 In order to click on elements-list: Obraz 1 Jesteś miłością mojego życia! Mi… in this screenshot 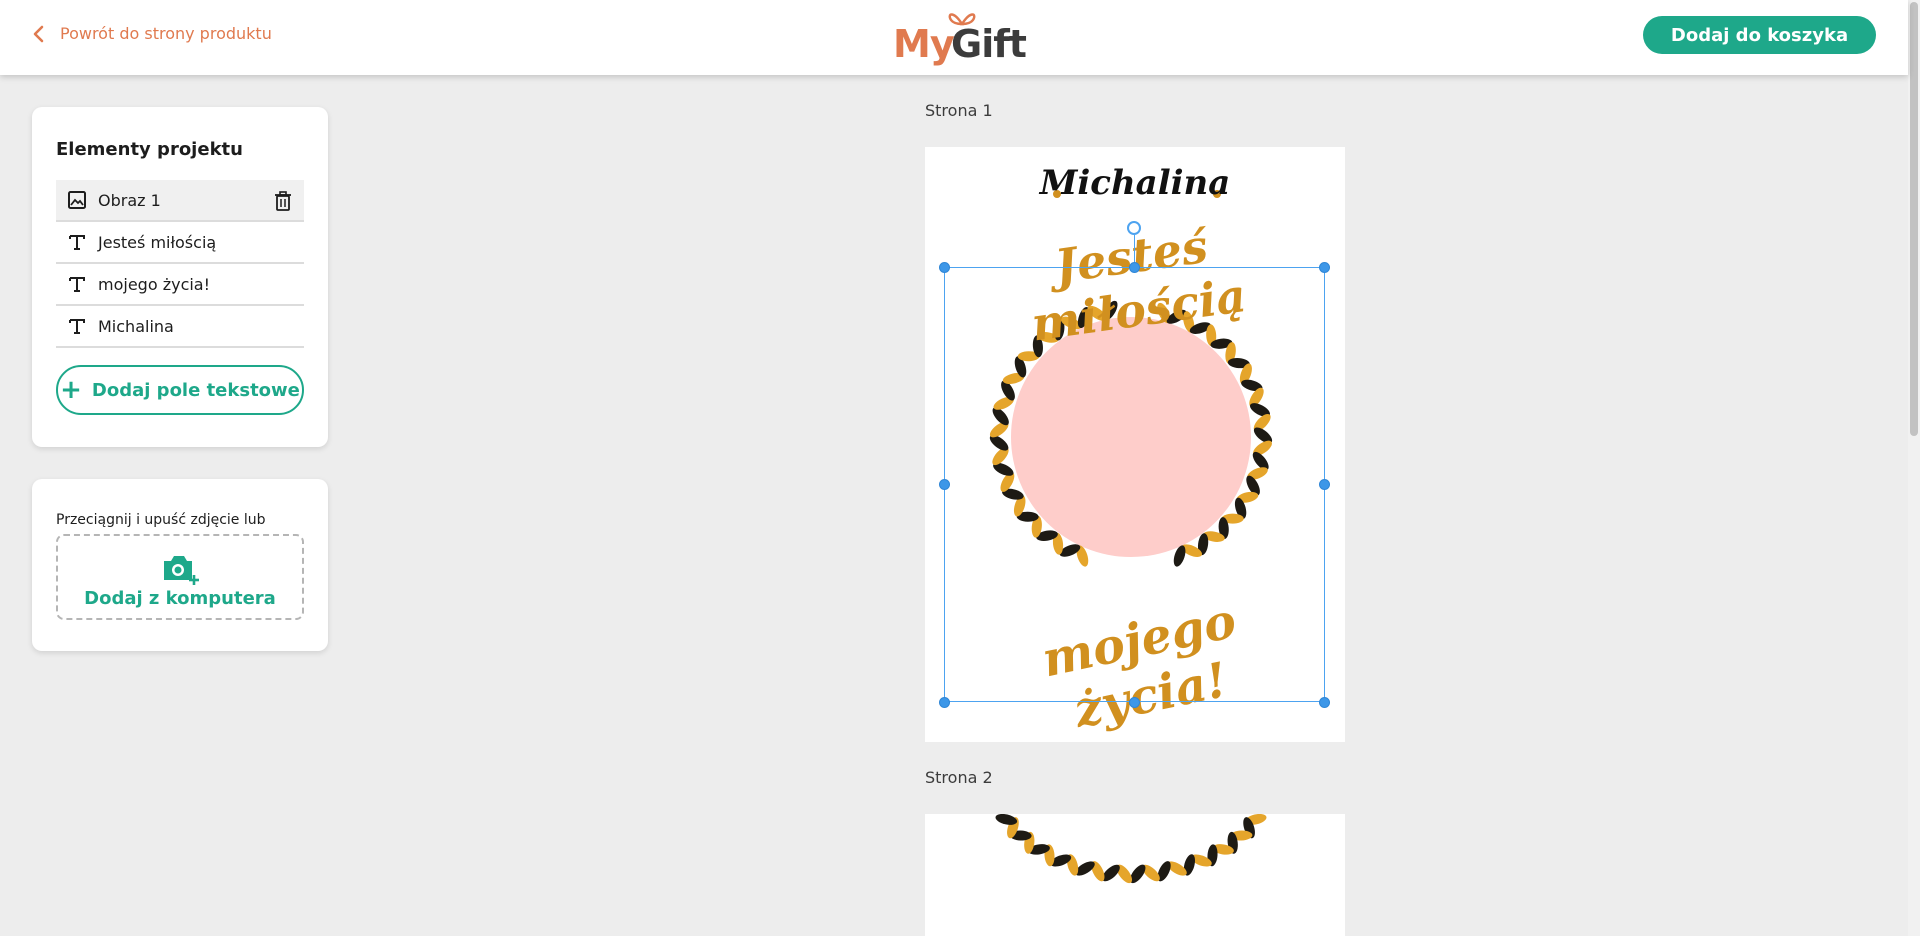, I will do `click(180, 264)`.